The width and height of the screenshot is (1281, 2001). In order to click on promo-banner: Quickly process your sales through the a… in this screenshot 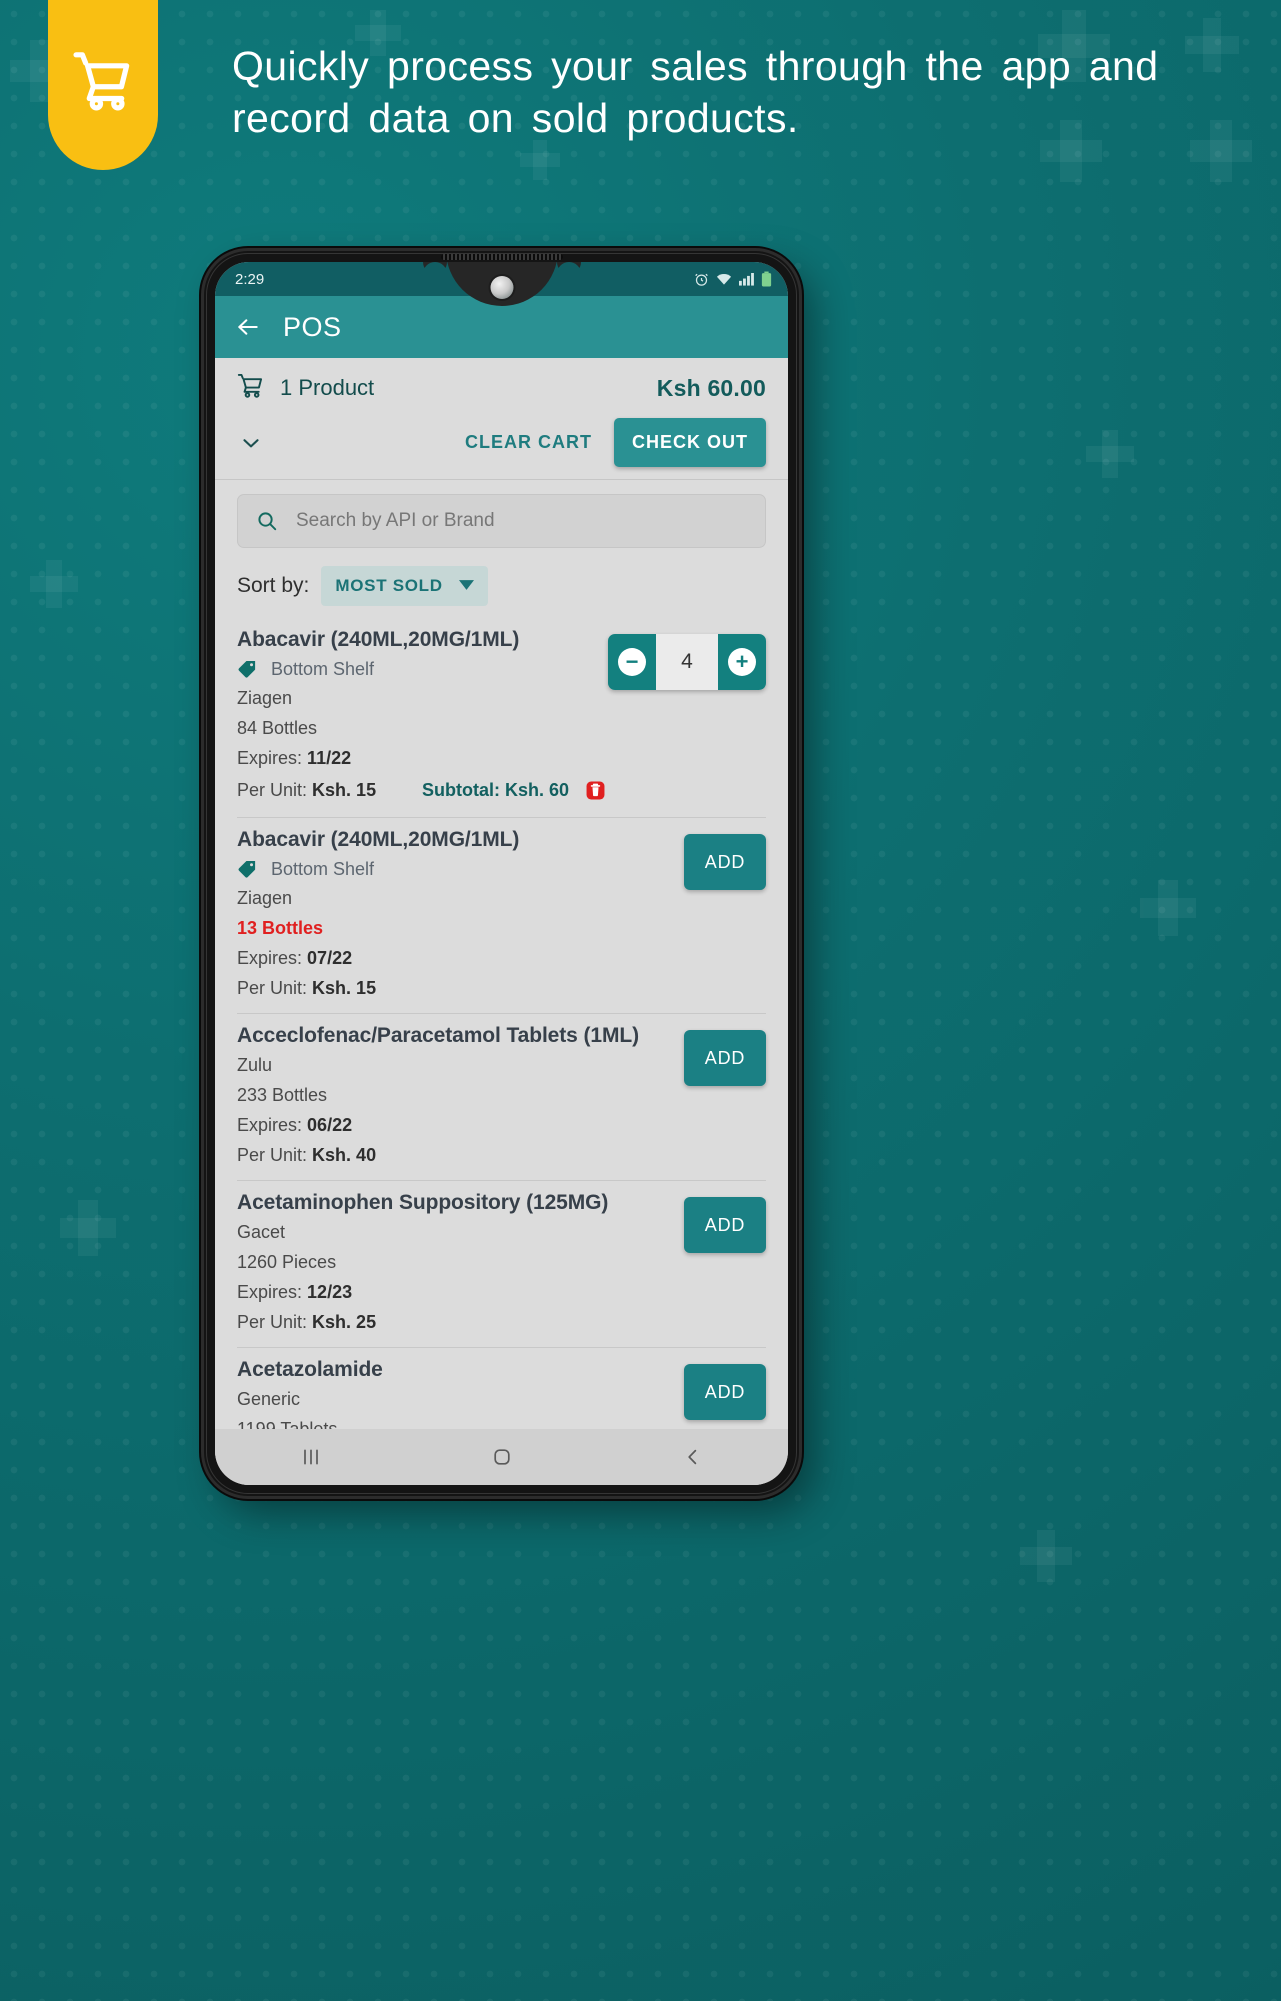, I will do `click(640, 107)`.